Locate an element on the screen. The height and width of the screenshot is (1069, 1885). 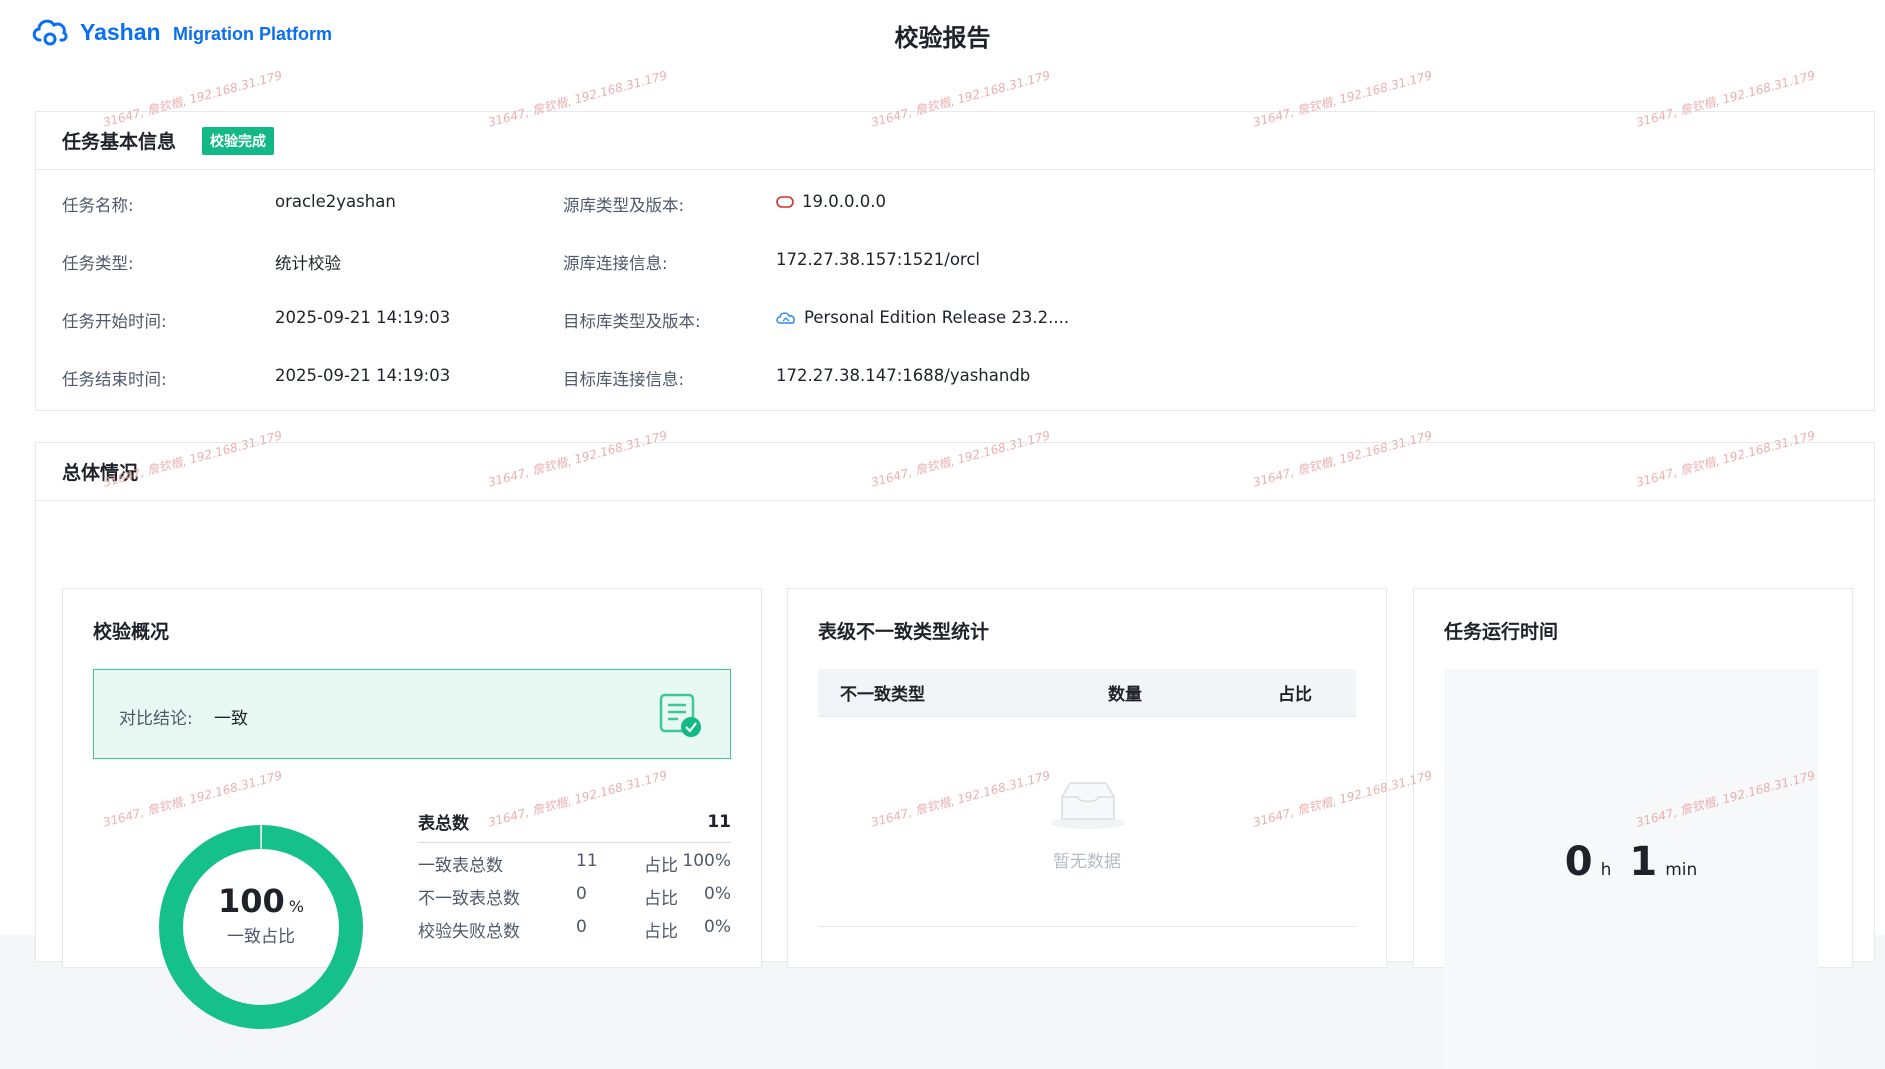
total-tables-label: 表总数 is located at coordinates (443, 824).